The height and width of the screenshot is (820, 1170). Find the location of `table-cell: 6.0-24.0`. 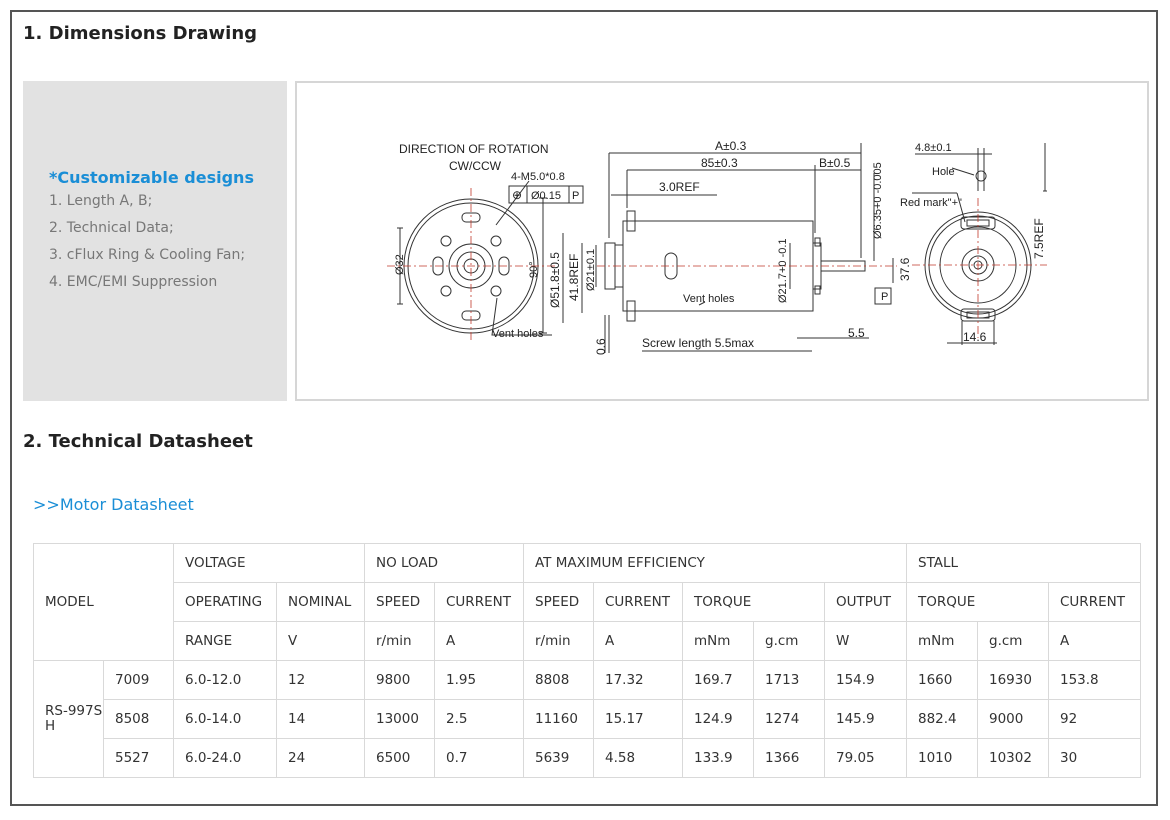

table-cell: 6.0-24.0 is located at coordinates (225, 758).